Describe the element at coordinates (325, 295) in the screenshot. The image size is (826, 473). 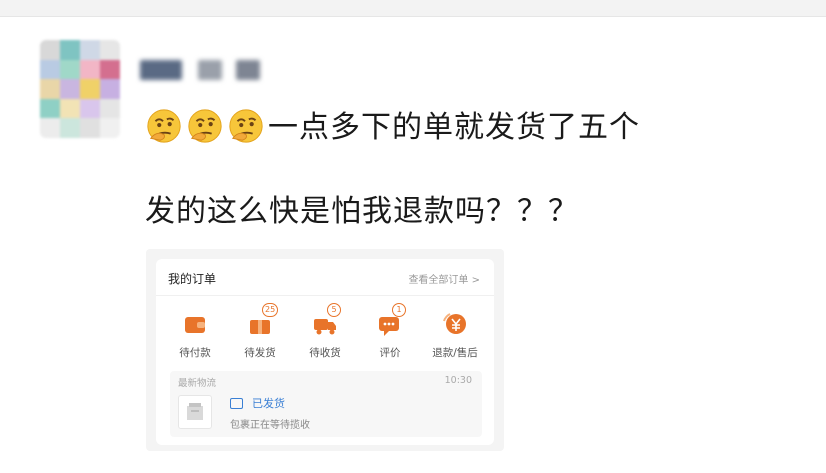
I see `divider` at that location.